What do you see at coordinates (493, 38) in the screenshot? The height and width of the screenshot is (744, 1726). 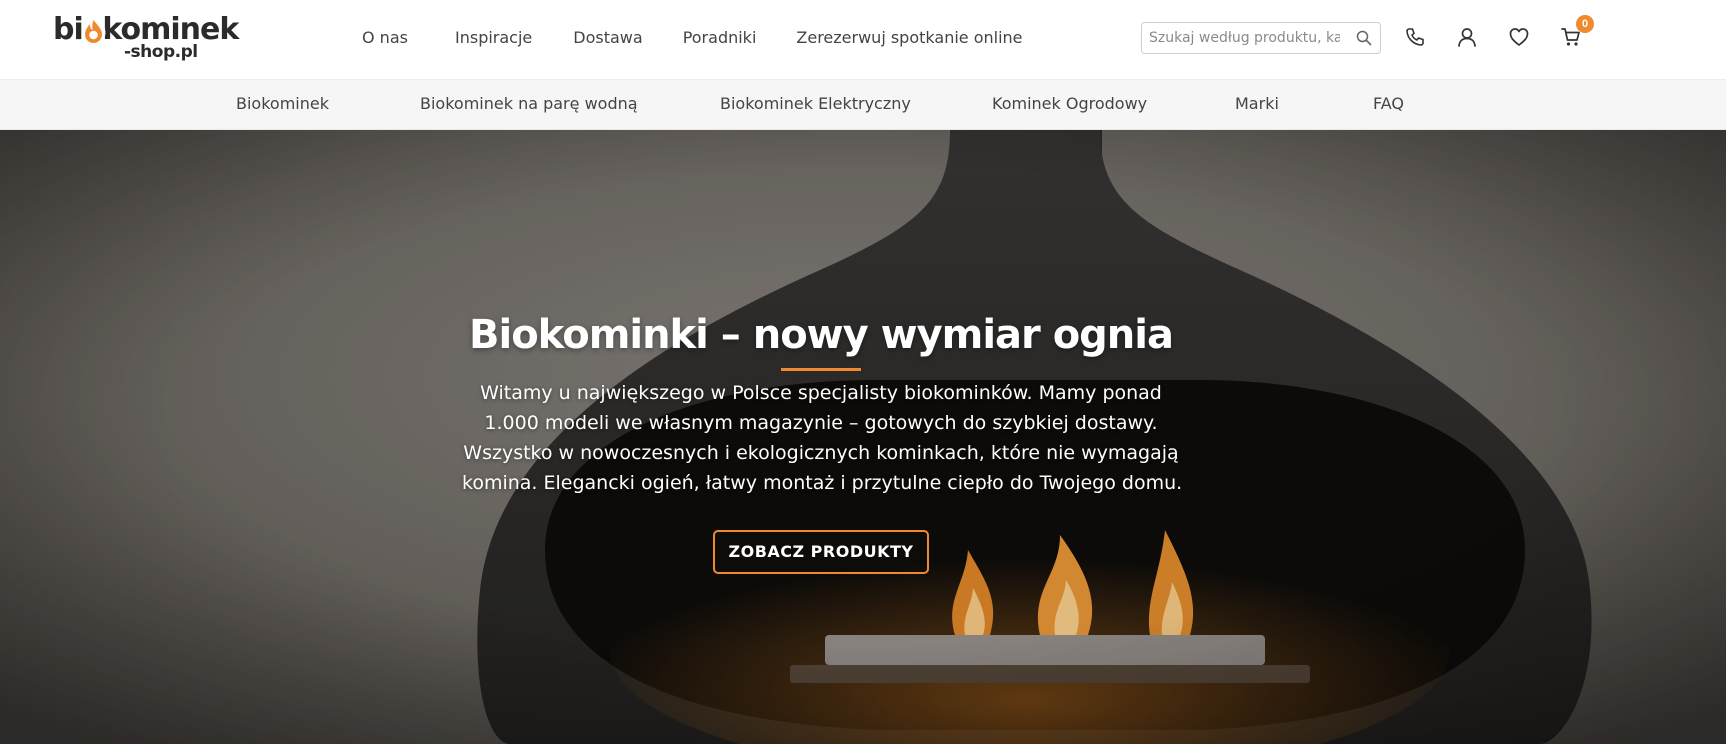 I see `nav-item-inspiracje: Inspiracje` at bounding box center [493, 38].